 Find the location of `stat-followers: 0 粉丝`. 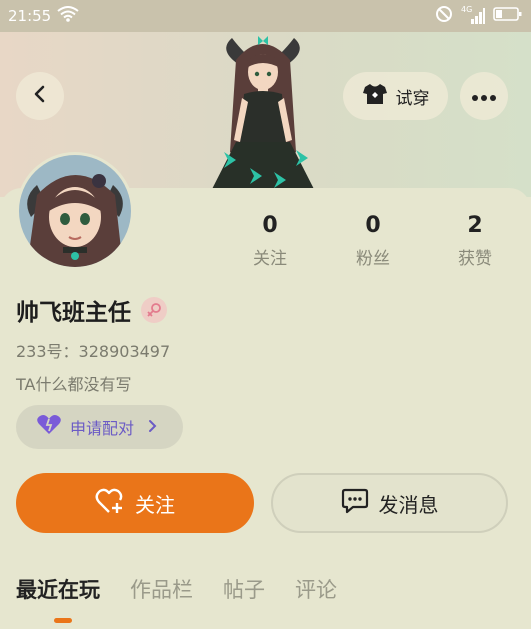

stat-followers: 0 粉丝 is located at coordinates (373, 240).